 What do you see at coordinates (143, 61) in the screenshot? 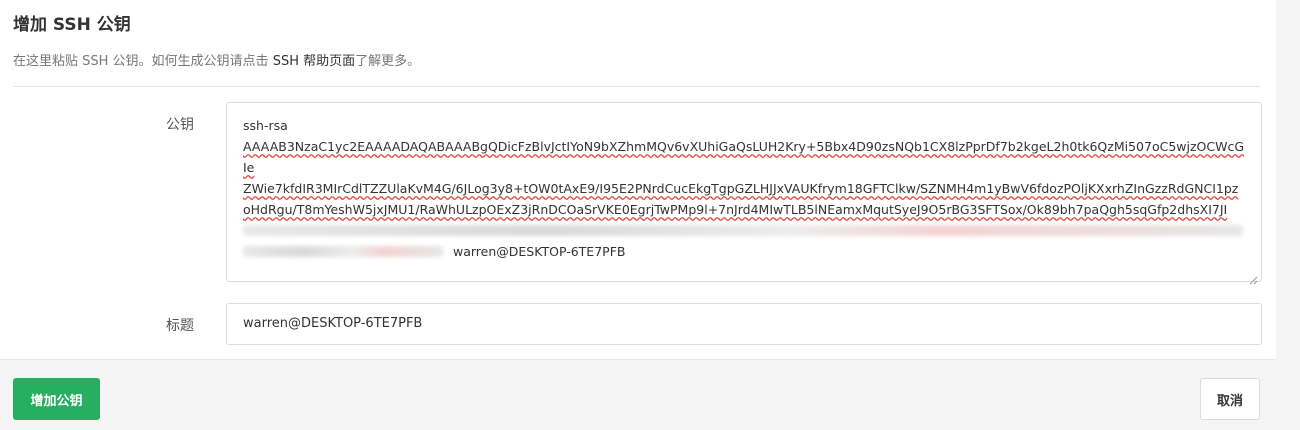
I see `description-prefix: 在这里粘贴 SSH 公钥。如何生成公钥请点击` at bounding box center [143, 61].